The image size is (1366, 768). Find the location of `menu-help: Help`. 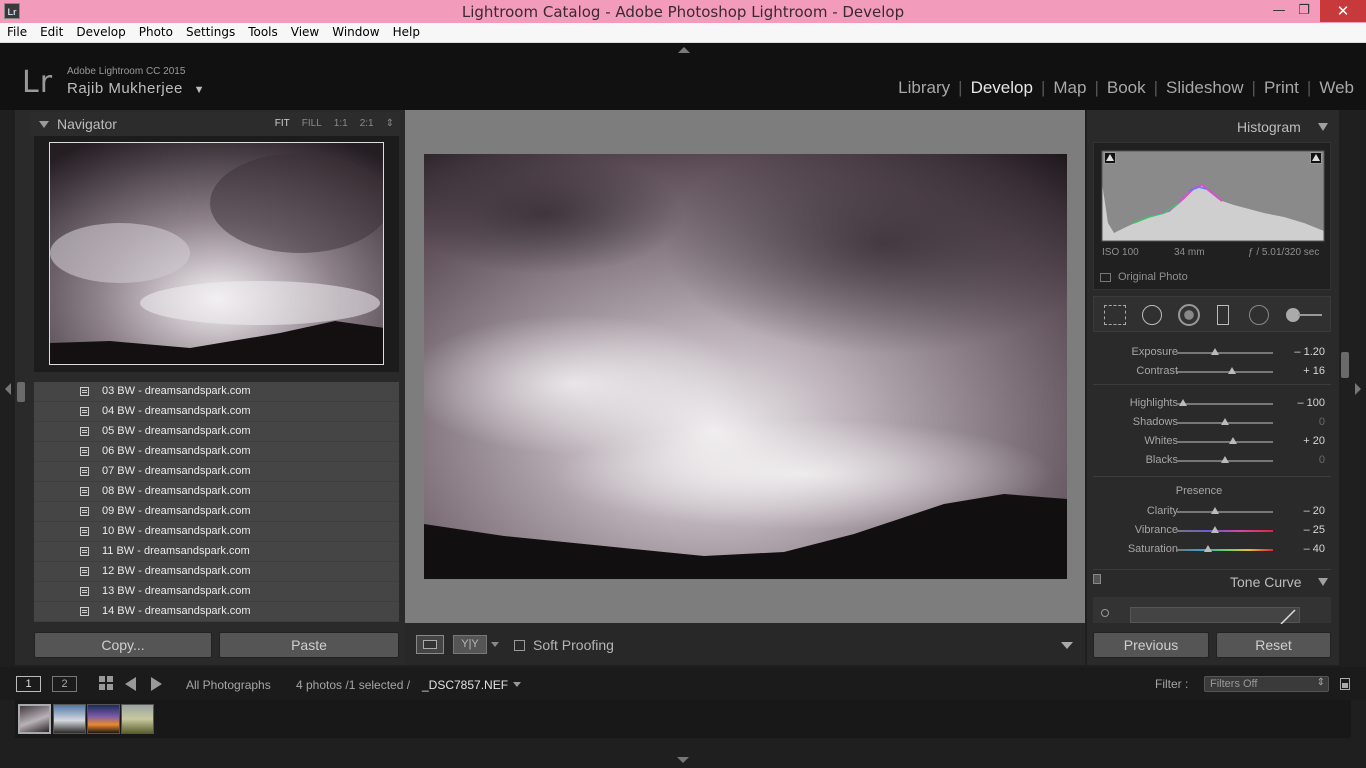

menu-help: Help is located at coordinates (406, 31).